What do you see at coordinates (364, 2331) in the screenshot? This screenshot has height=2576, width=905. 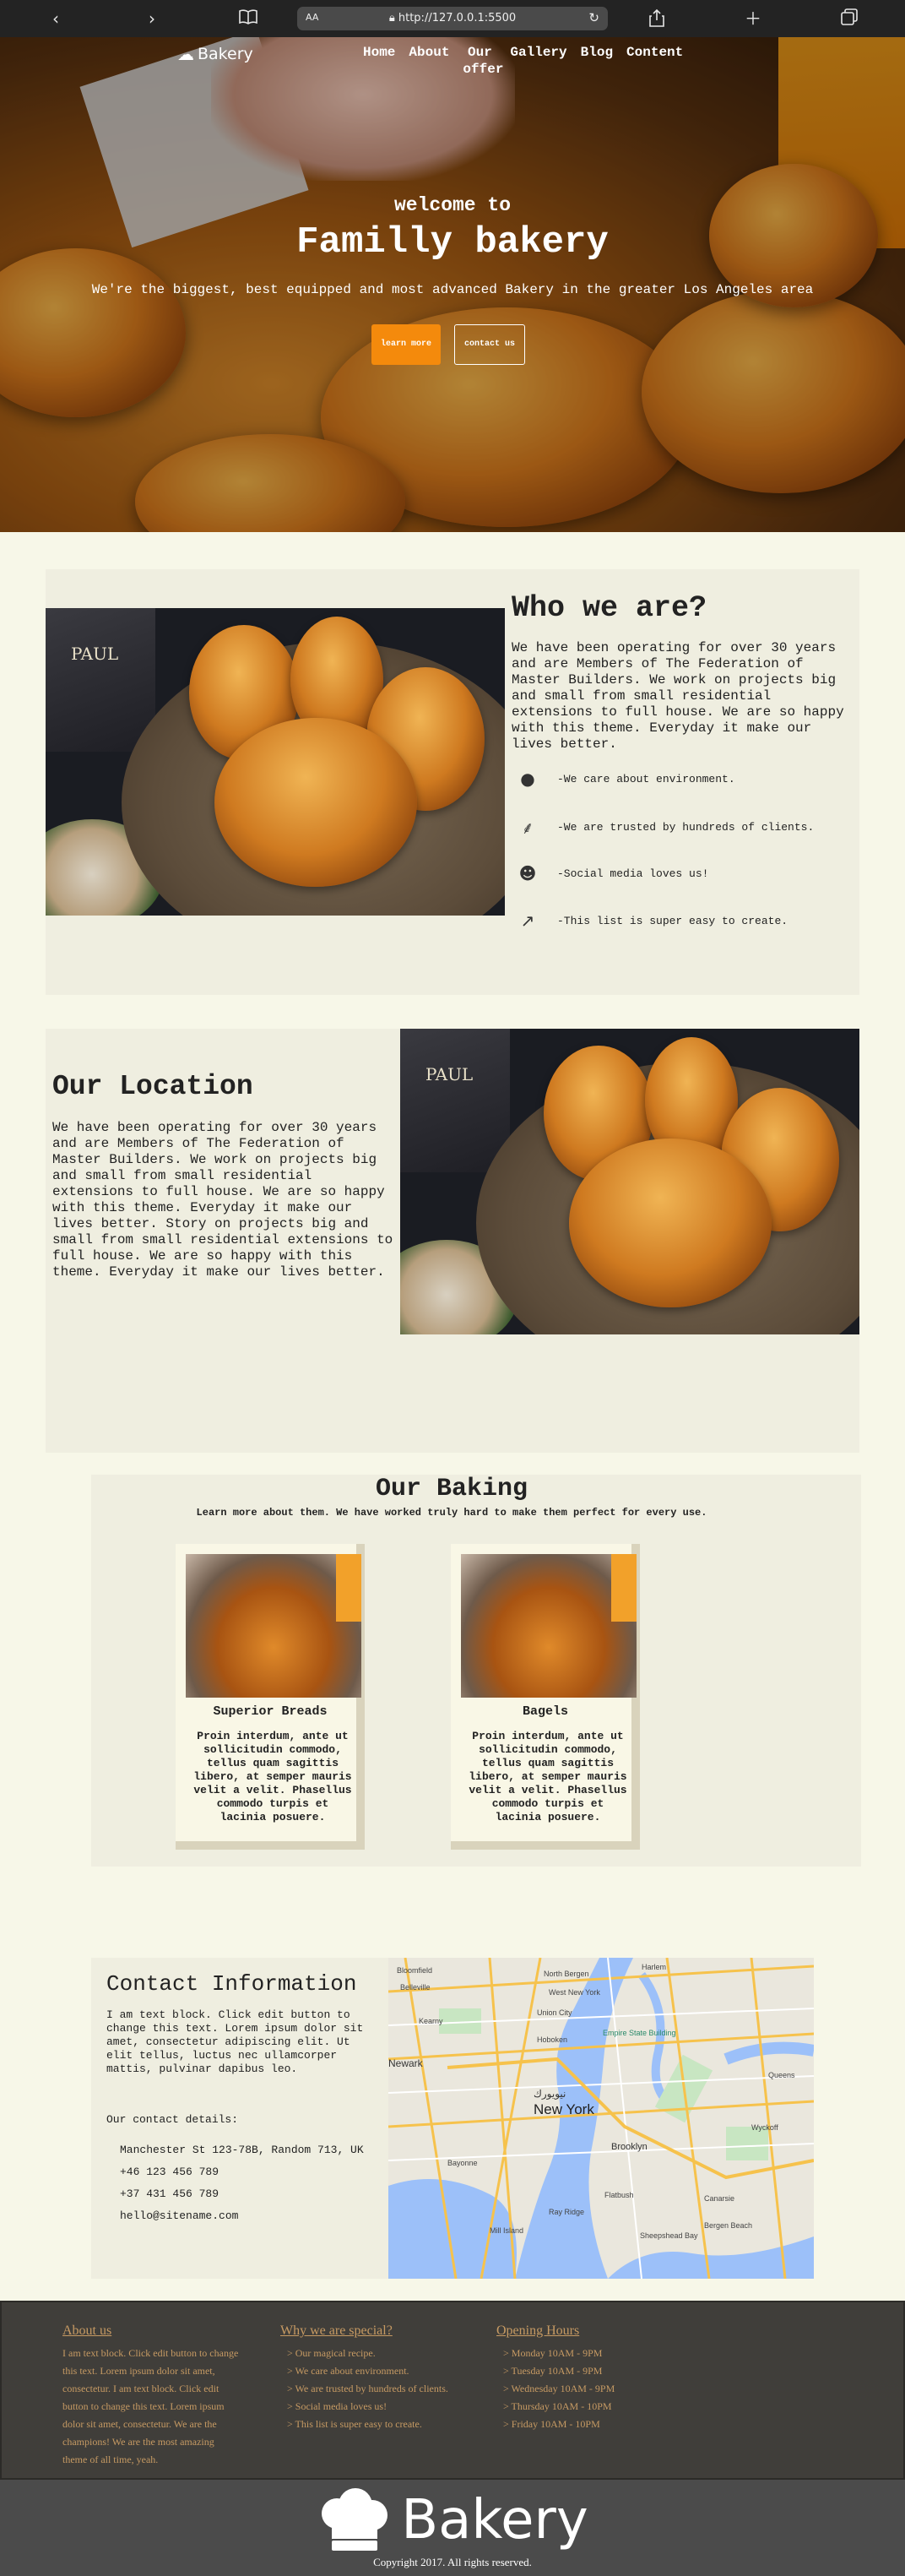 I see `footer-special-title: Why we are special?` at bounding box center [364, 2331].